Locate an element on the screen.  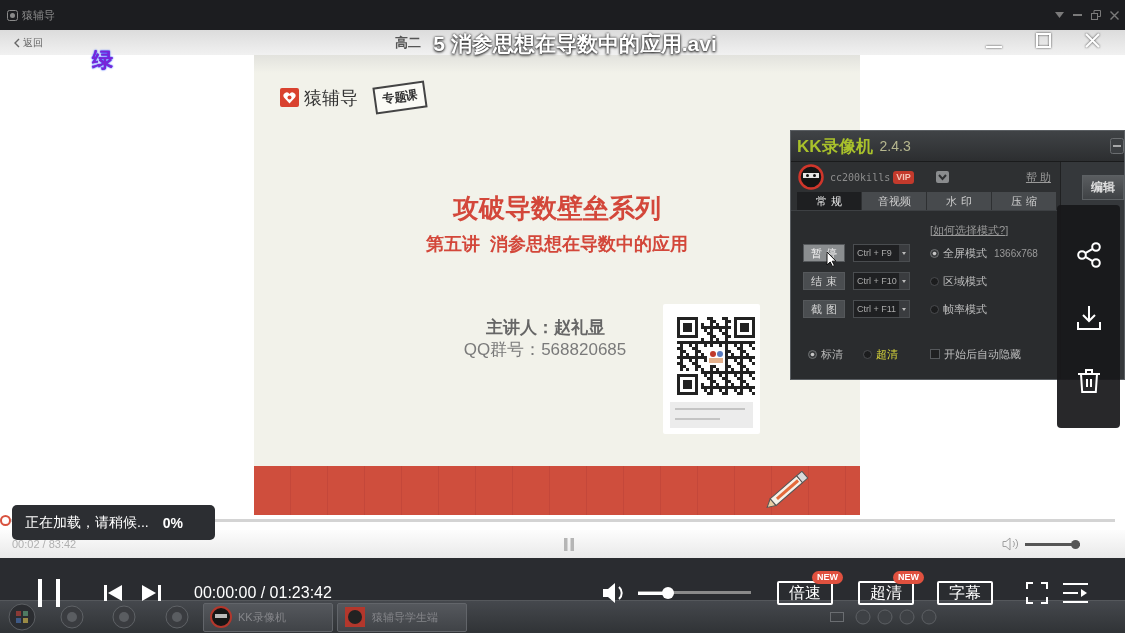
user-name: cc200kills is located at coordinates (860, 177).